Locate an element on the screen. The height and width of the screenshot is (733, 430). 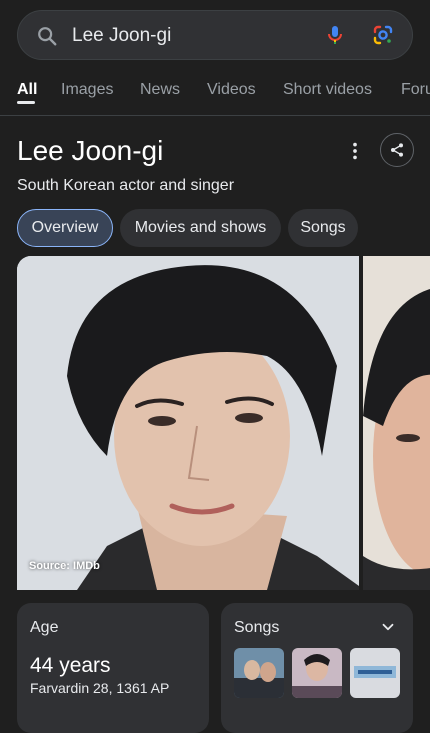
share-icon is located at coordinates (397, 150).